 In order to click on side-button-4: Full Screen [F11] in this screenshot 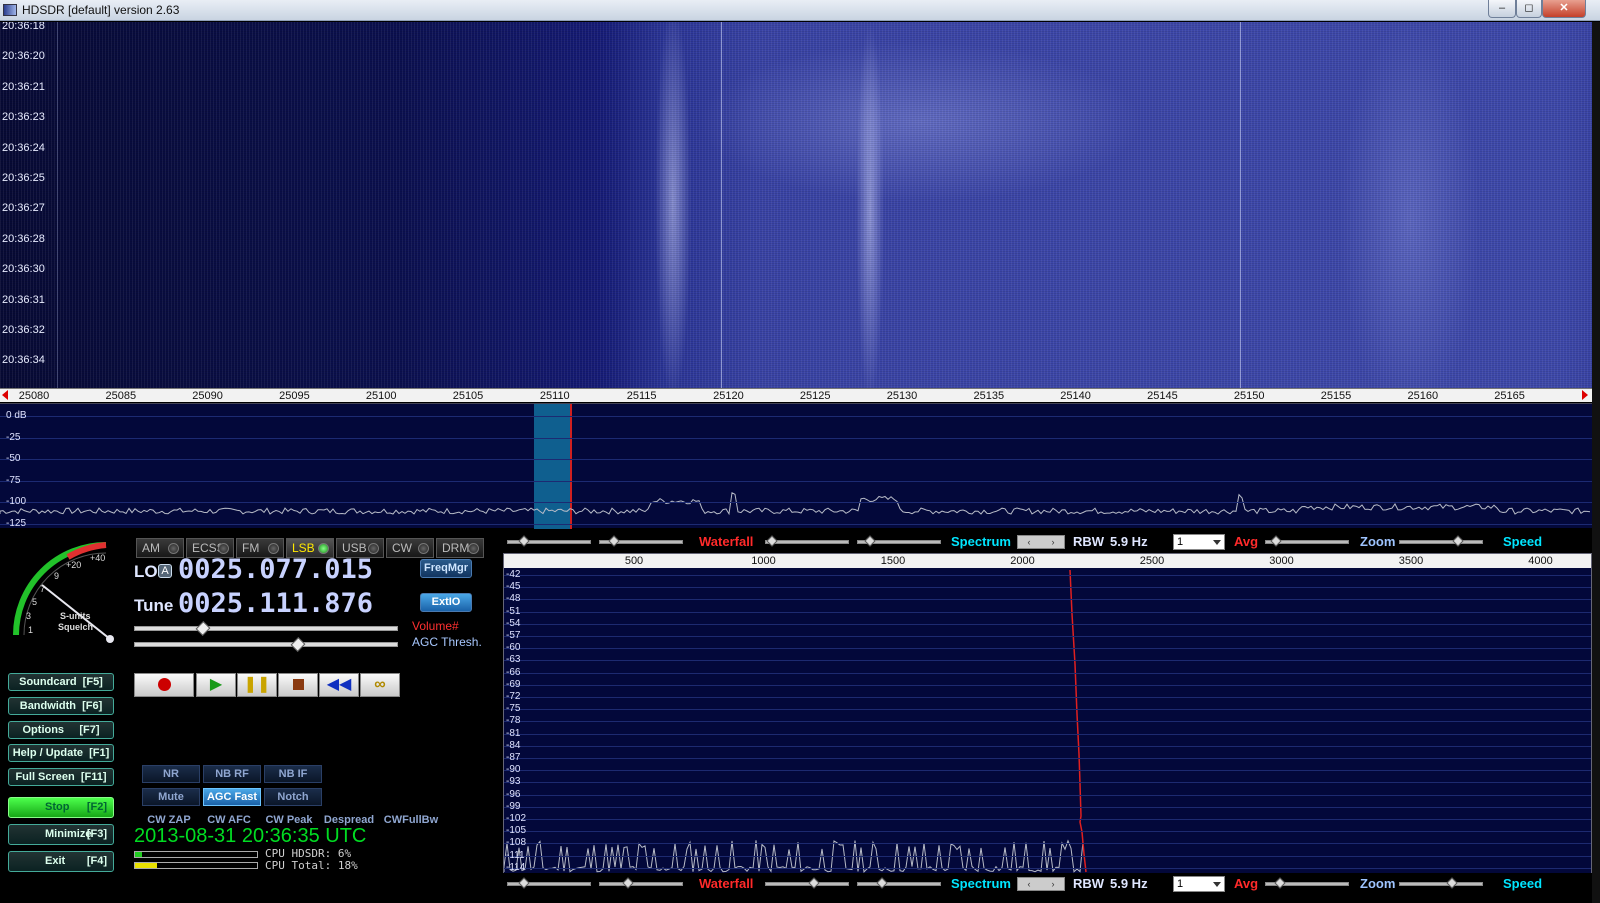, I will do `click(61, 777)`.